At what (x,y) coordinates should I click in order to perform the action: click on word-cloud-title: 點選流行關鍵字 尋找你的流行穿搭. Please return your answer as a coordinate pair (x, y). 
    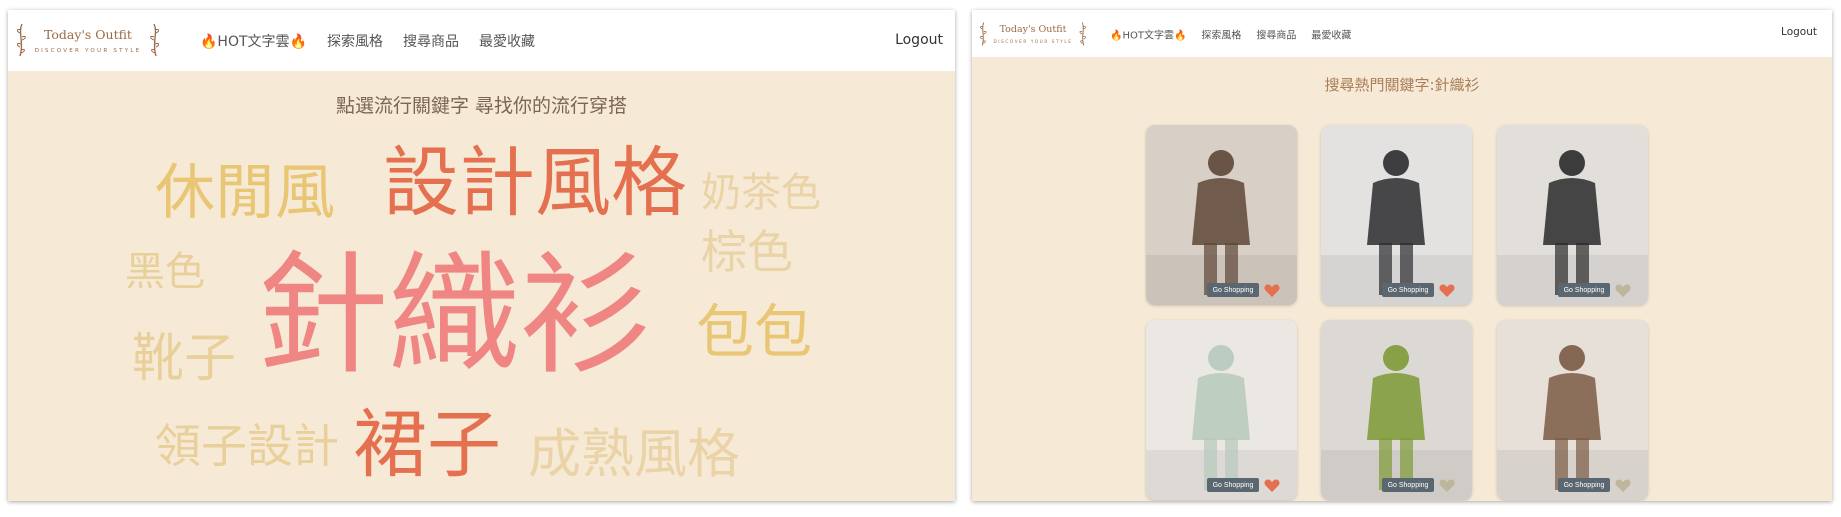
    Looking at the image, I should click on (481, 106).